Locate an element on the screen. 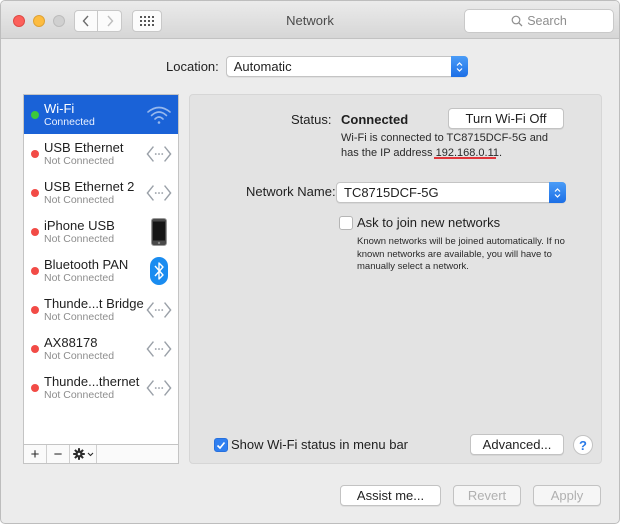 This screenshot has width=620, height=524. location-popup: Automatic is located at coordinates (346, 66).